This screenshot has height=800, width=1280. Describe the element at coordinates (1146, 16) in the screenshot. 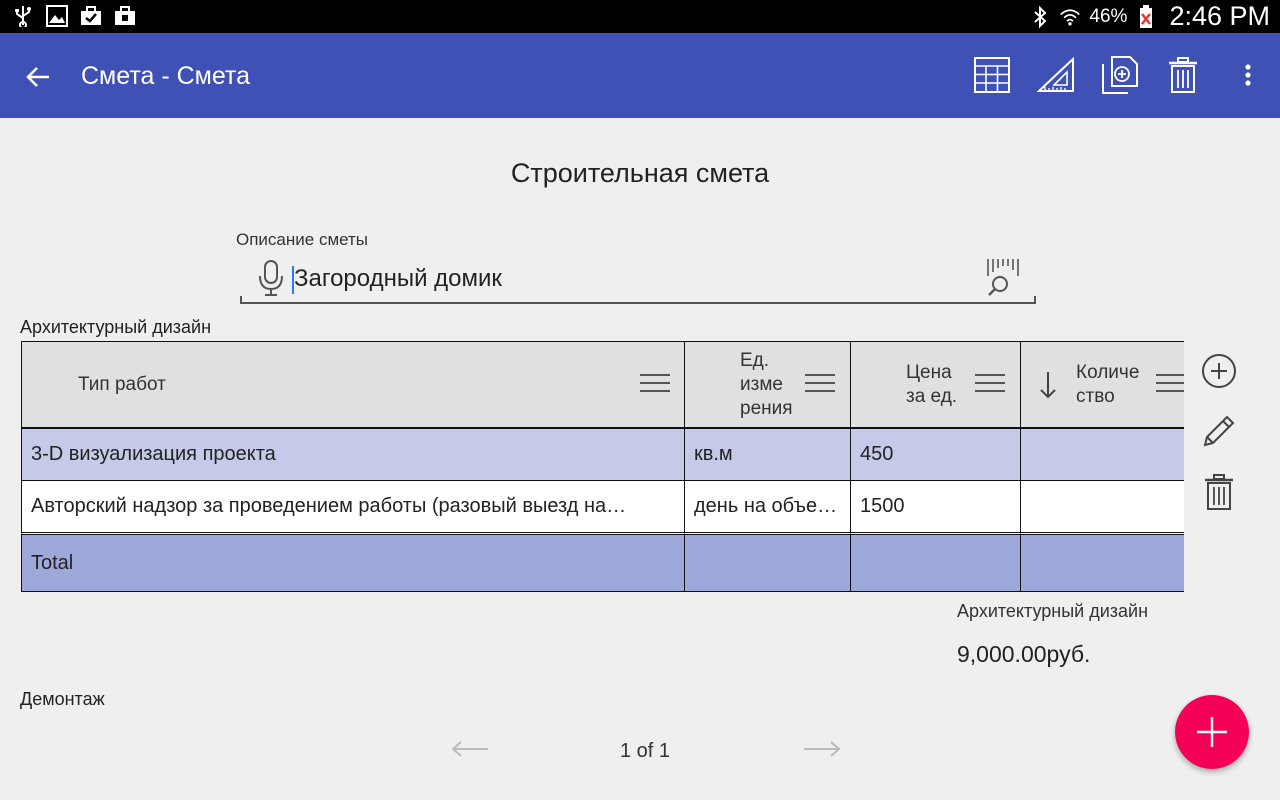

I see `battery-icon` at that location.